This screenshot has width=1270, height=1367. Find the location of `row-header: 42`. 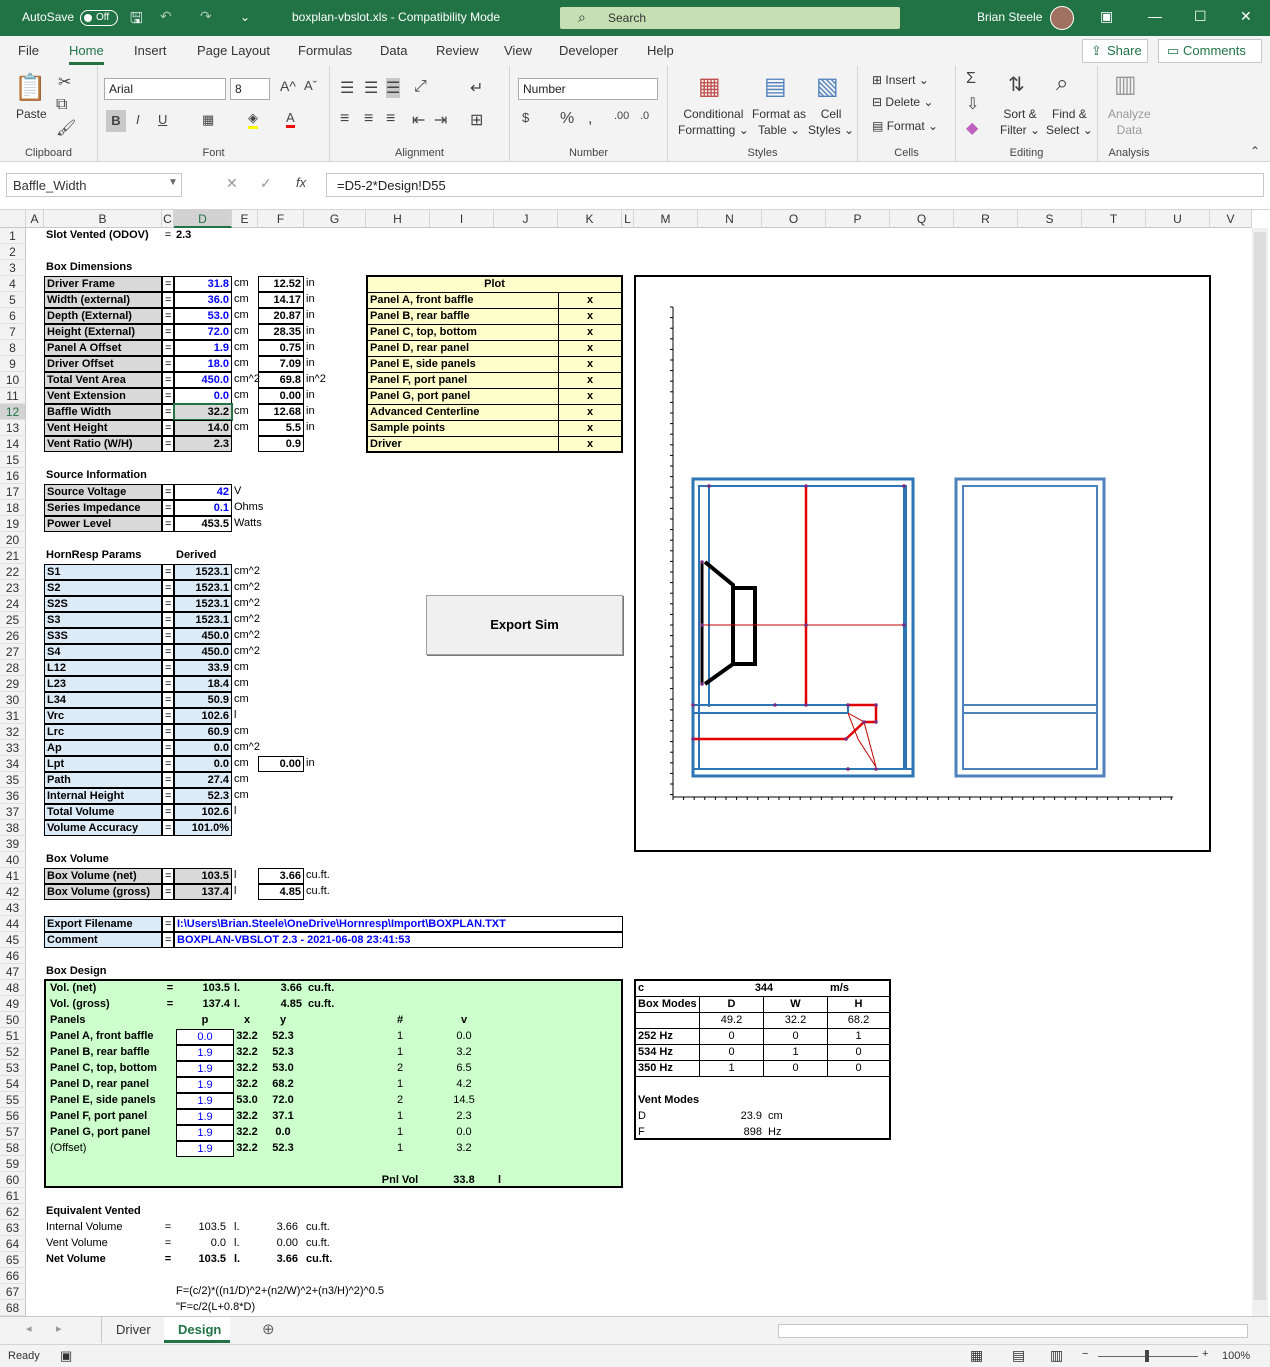

row-header: 42 is located at coordinates (13, 892).